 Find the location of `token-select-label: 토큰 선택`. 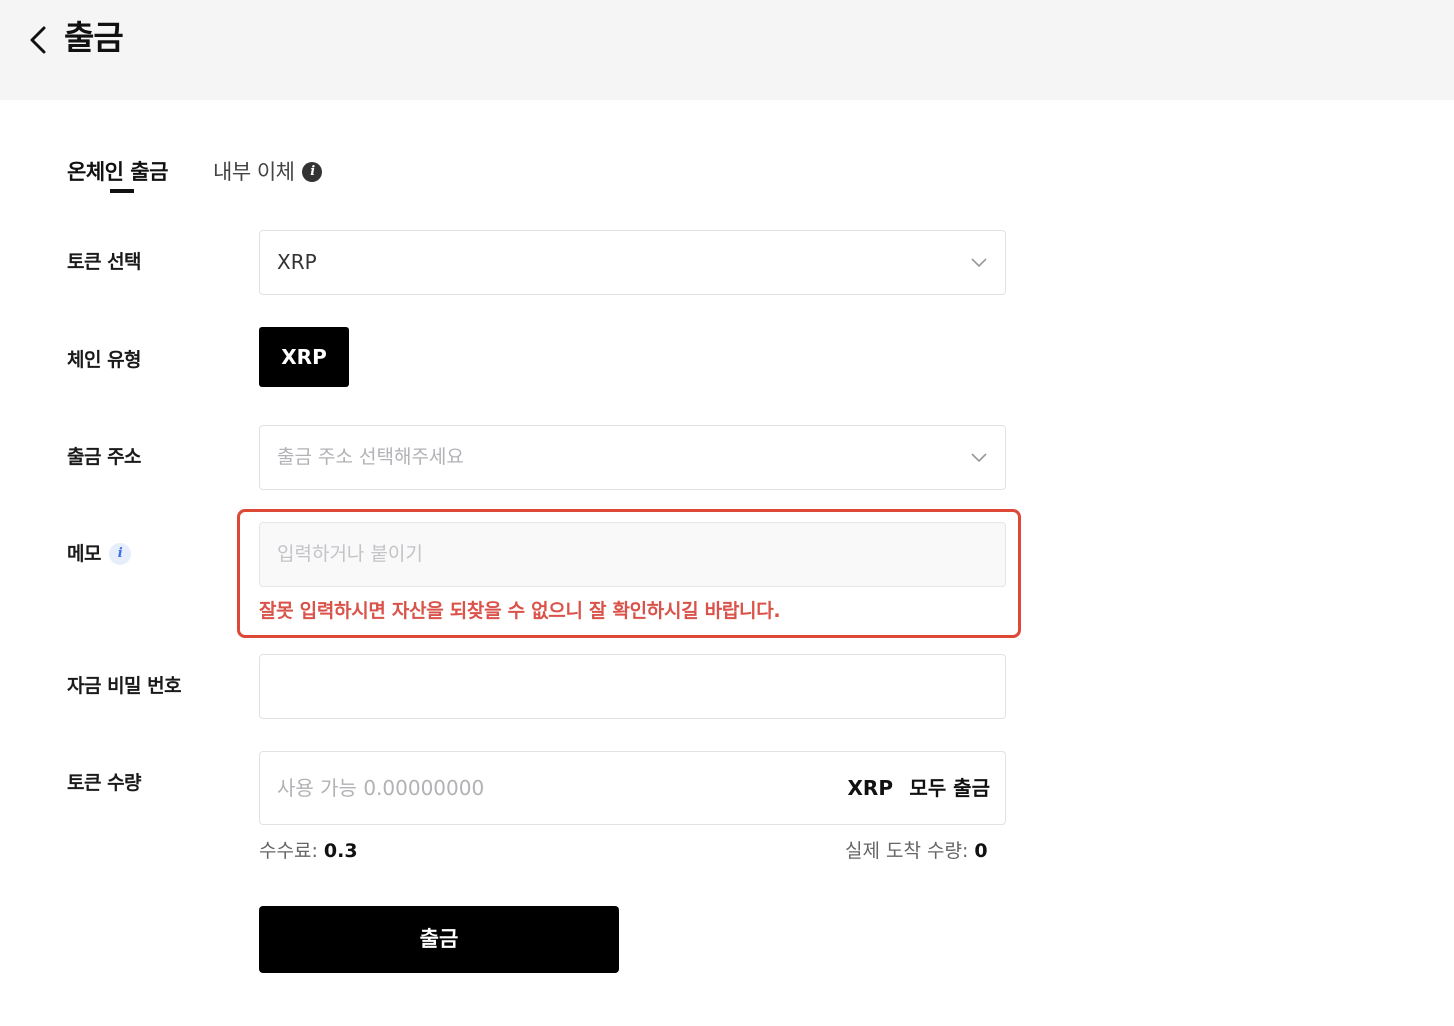

token-select-label: 토큰 선택 is located at coordinates (104, 262).